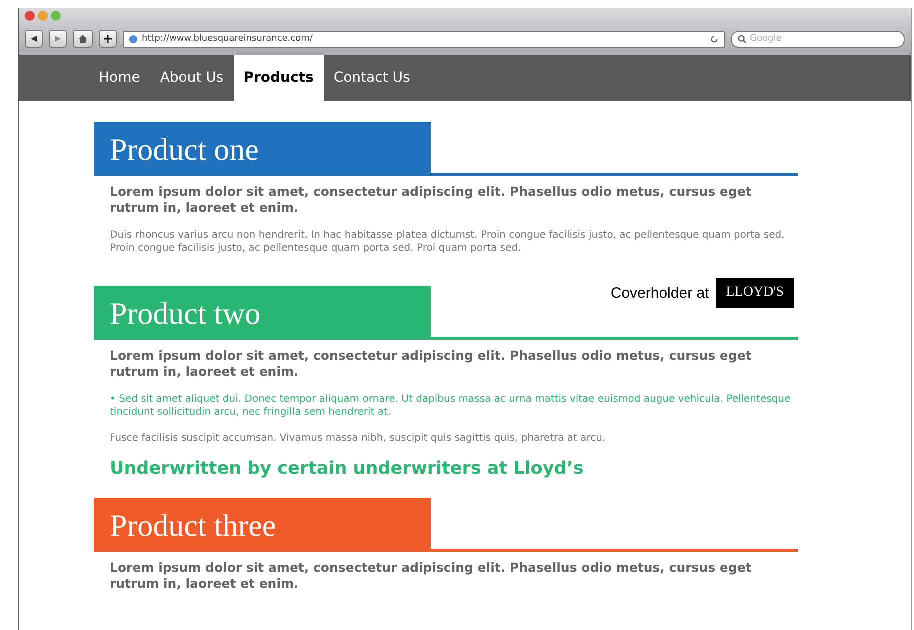 The width and height of the screenshot is (914, 630). What do you see at coordinates (347, 469) in the screenshot?
I see `callout-heading: Underwritten by certain underwriters at Lloyd’s` at bounding box center [347, 469].